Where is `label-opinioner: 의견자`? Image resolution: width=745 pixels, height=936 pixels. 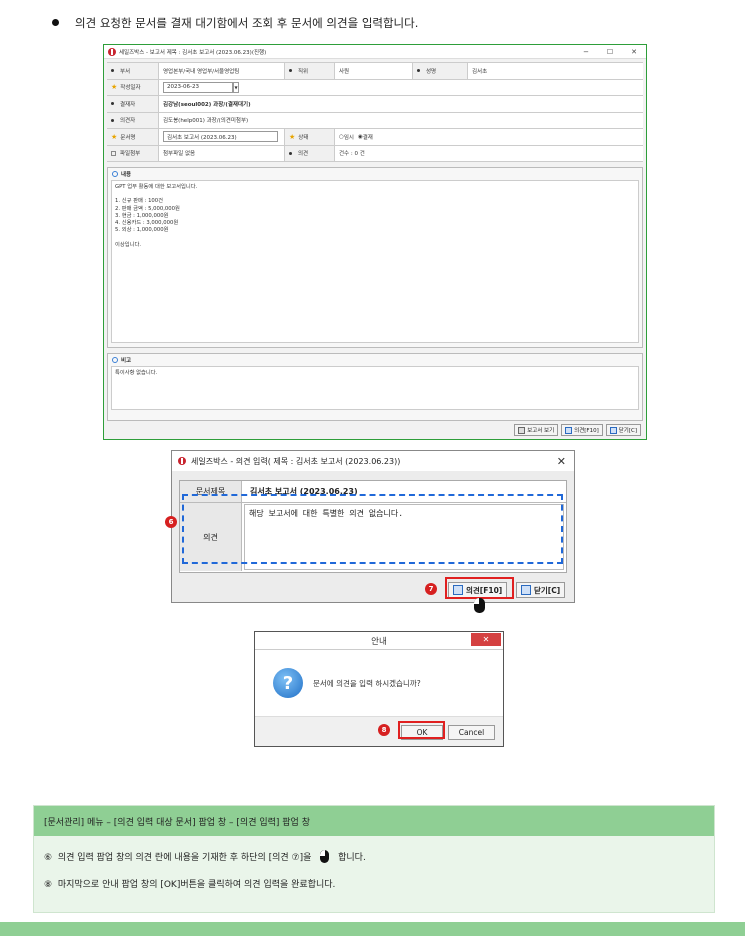 label-opinioner: 의견자 is located at coordinates (133, 120).